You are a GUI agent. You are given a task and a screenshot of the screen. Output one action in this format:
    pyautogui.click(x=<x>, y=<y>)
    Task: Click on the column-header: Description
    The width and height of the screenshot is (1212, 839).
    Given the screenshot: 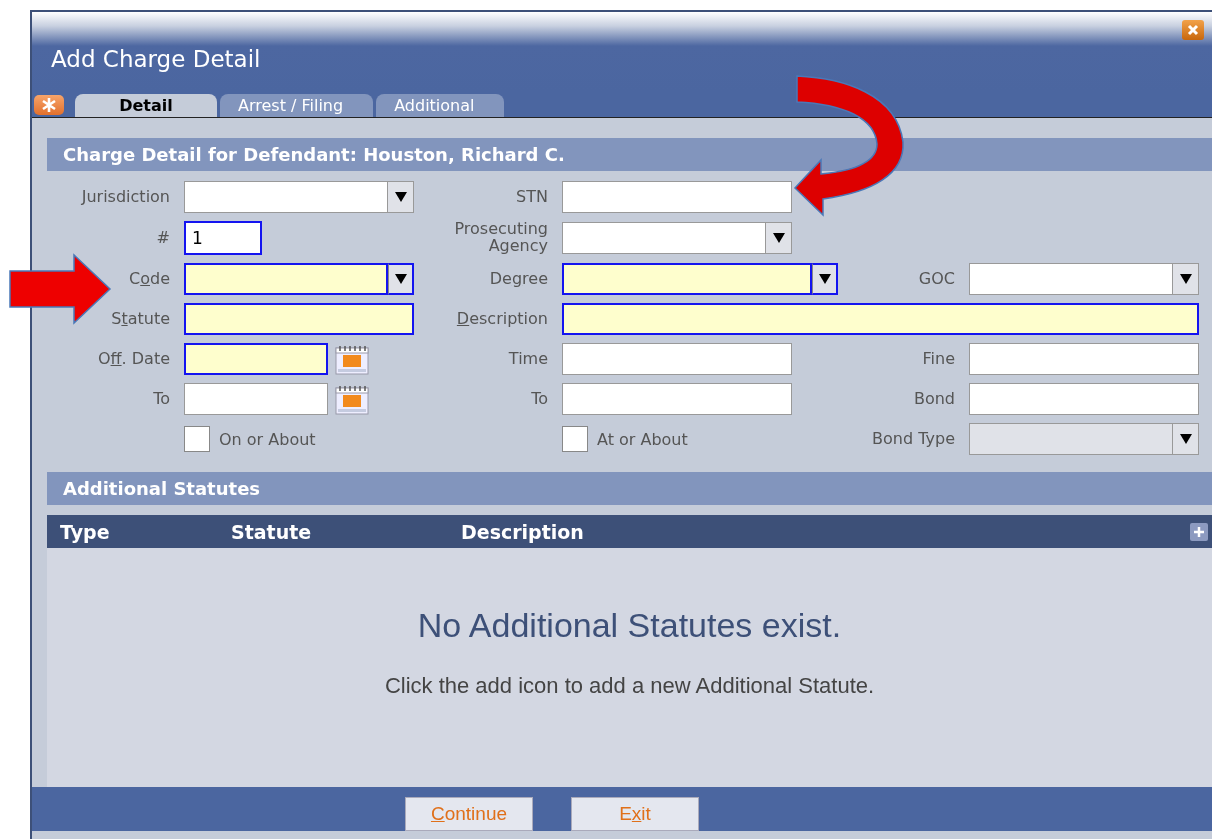 What is the action you would take?
    pyautogui.click(x=522, y=531)
    